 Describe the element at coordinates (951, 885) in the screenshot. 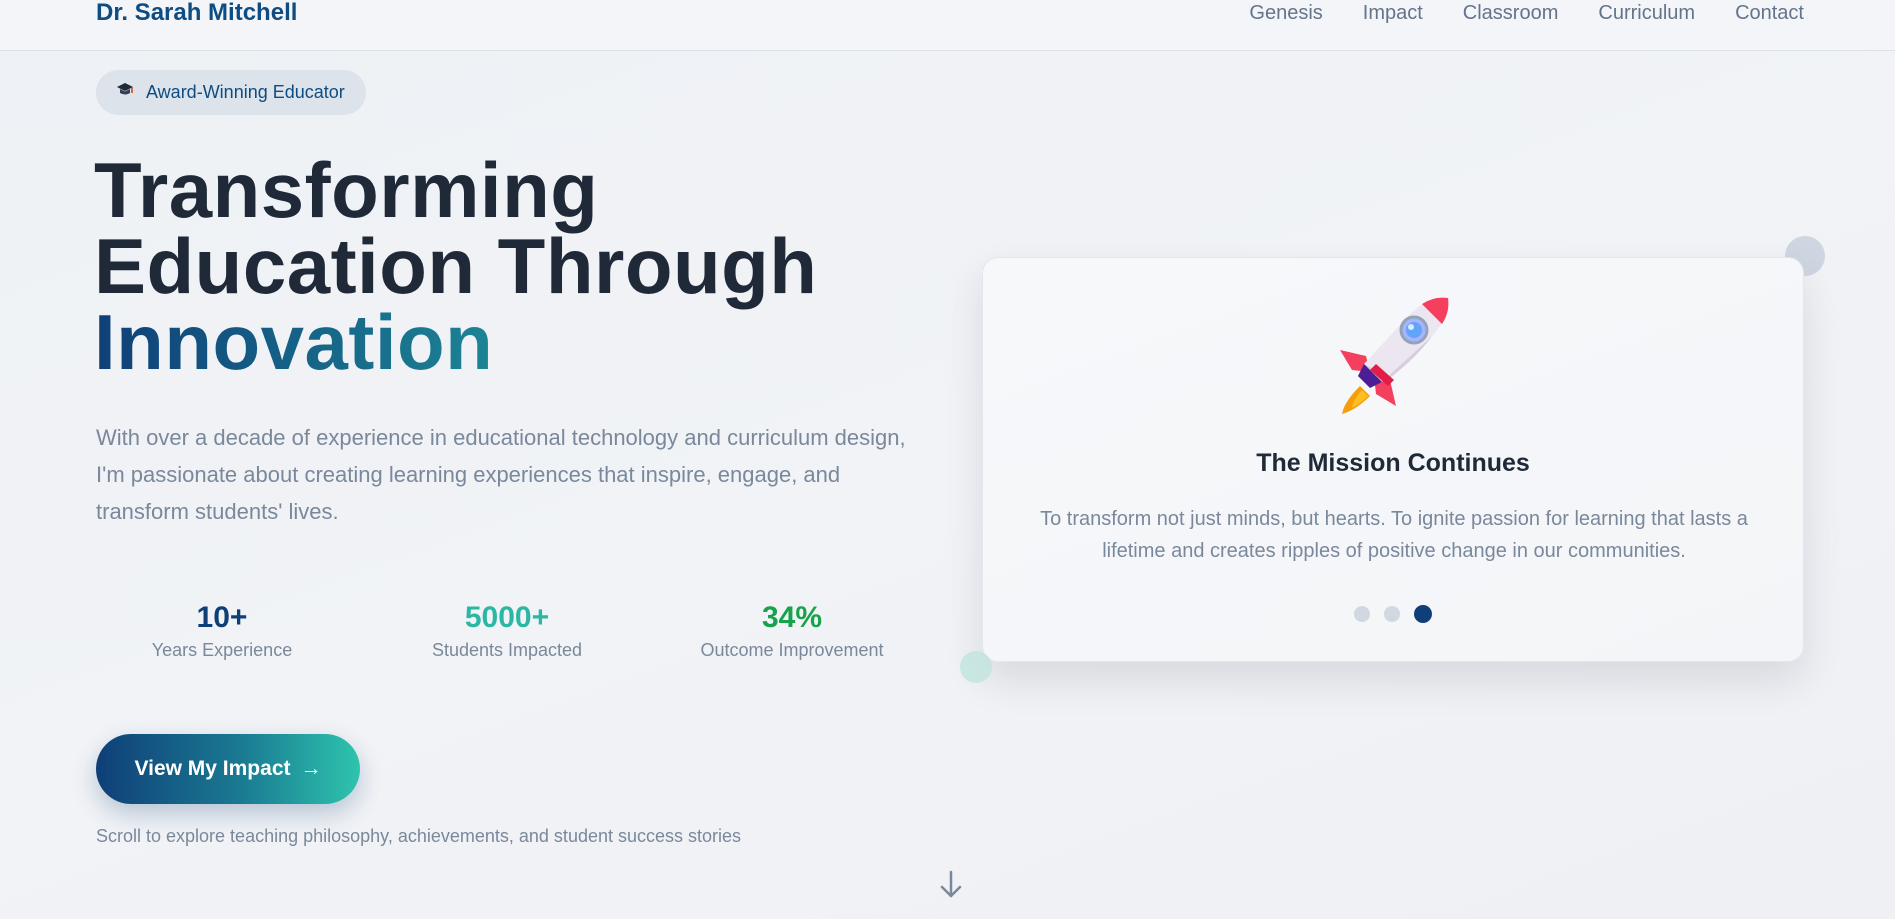

I see `arrow-down-icon` at that location.